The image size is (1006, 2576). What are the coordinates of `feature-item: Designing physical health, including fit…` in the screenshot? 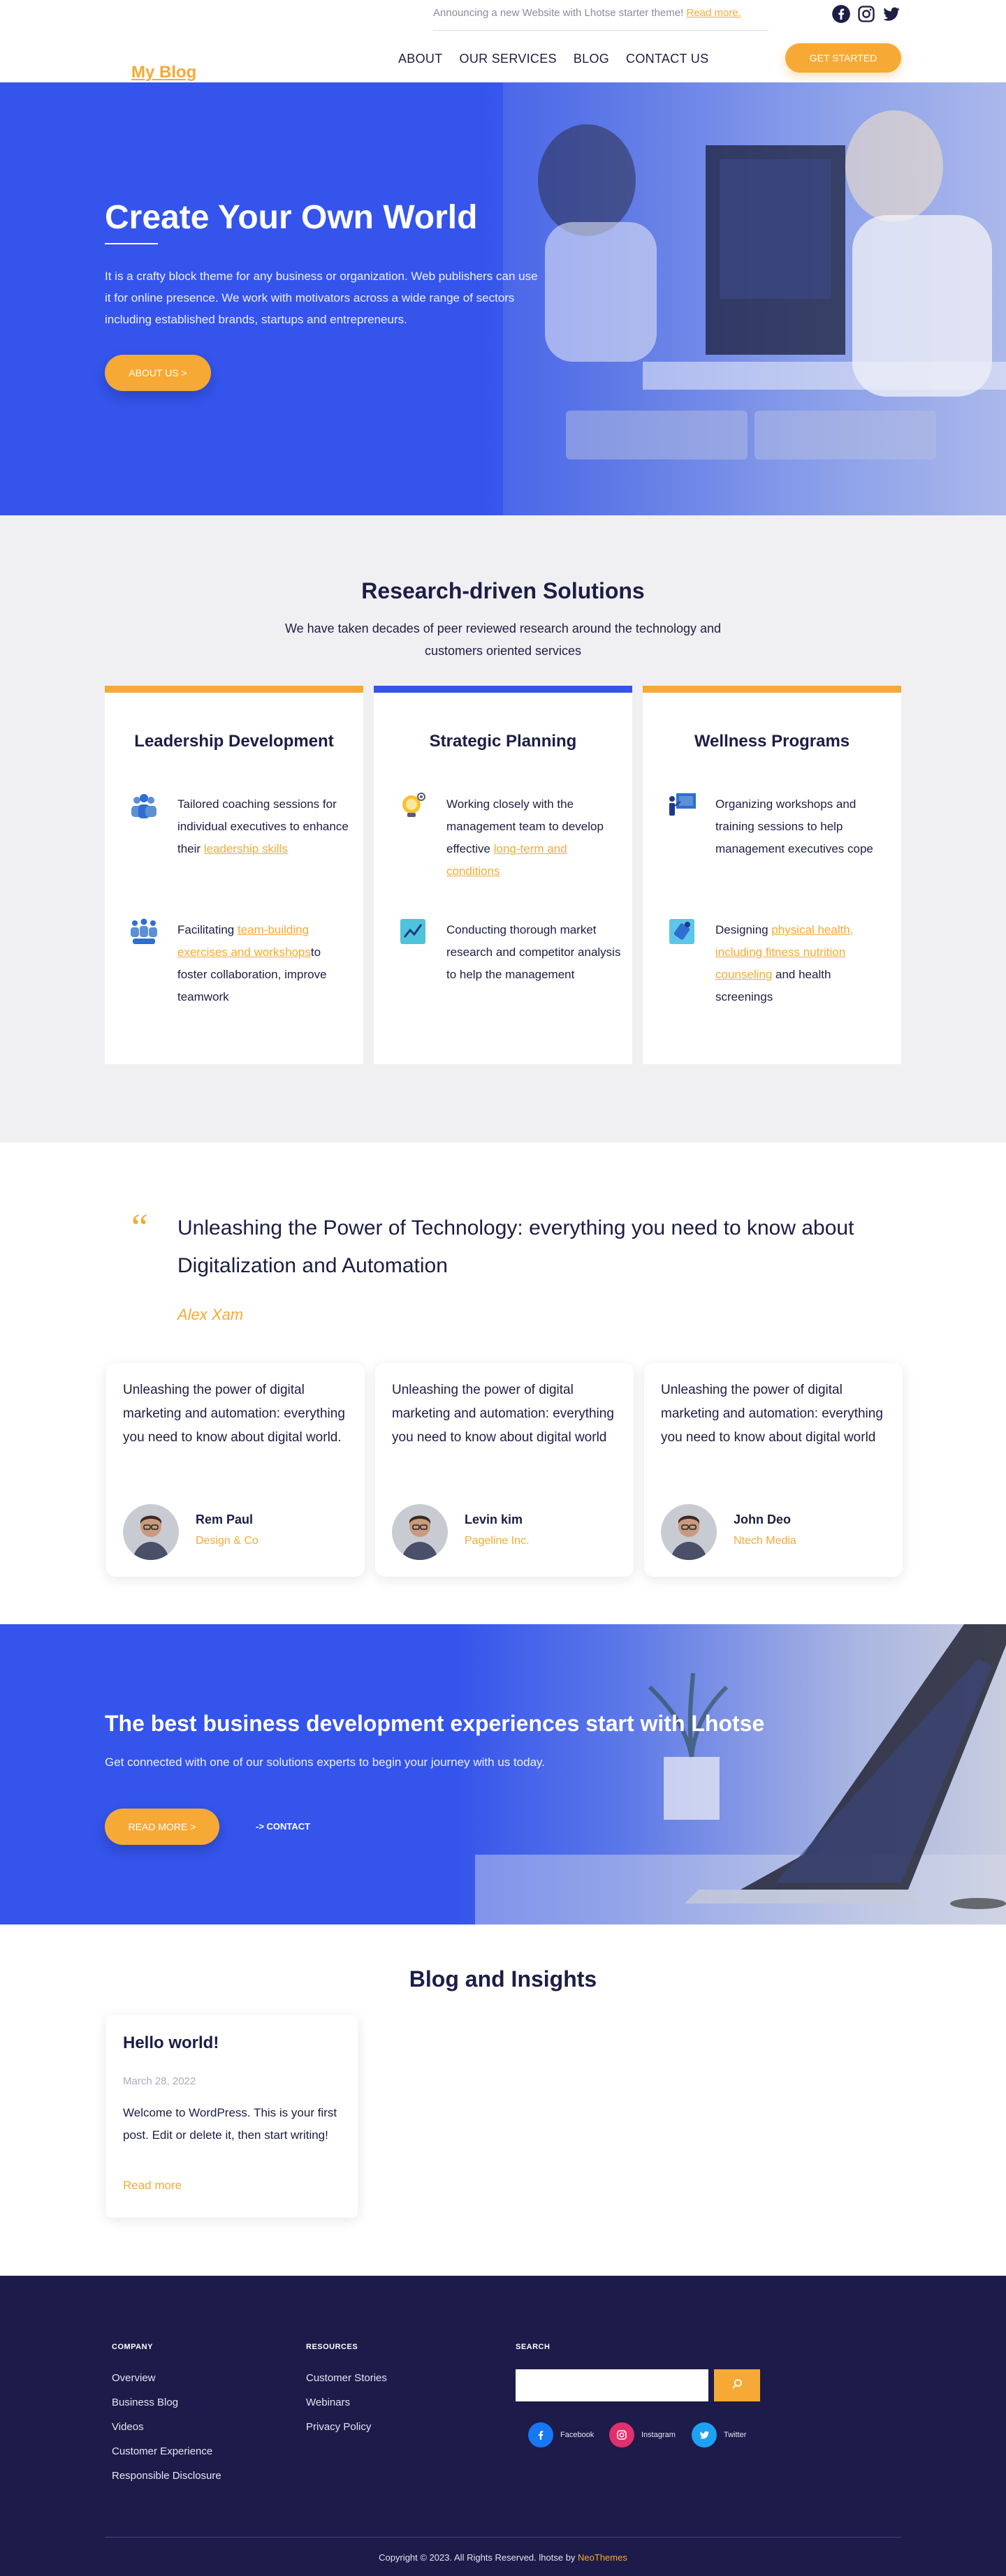 It's located at (778, 963).